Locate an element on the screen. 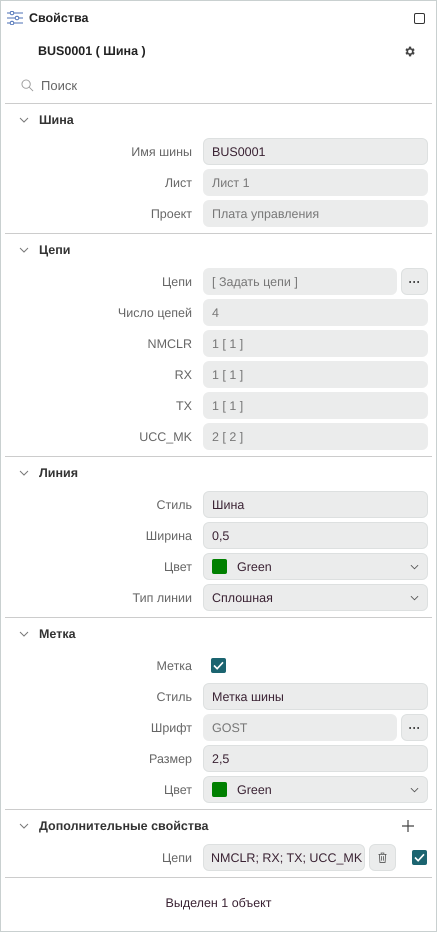  panel-title: Свойства is located at coordinates (59, 18).